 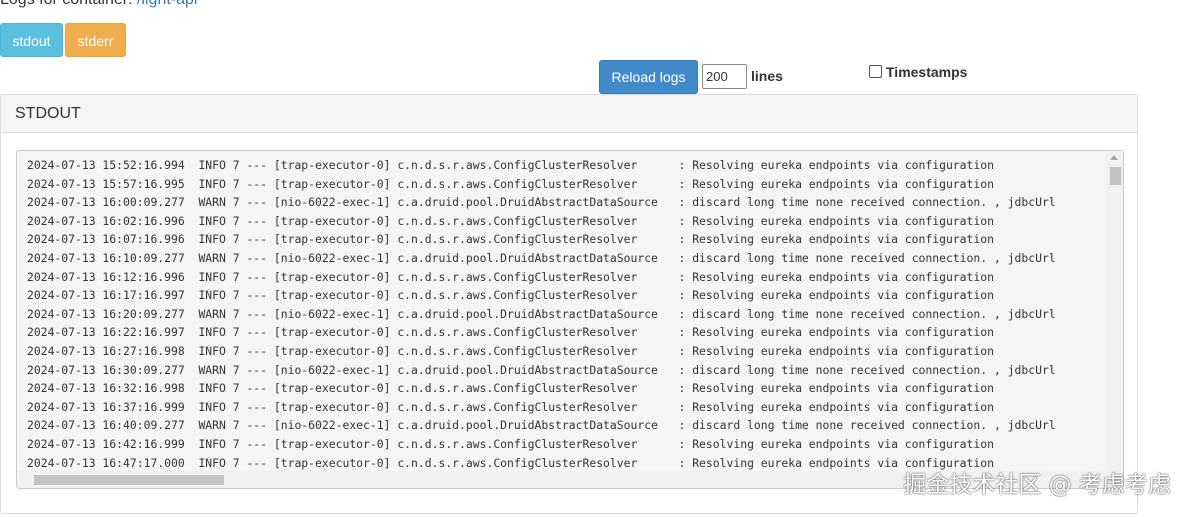 What do you see at coordinates (1037, 485) in the screenshot?
I see `watermark: 掘金技术社区 @ 考虑考虑` at bounding box center [1037, 485].